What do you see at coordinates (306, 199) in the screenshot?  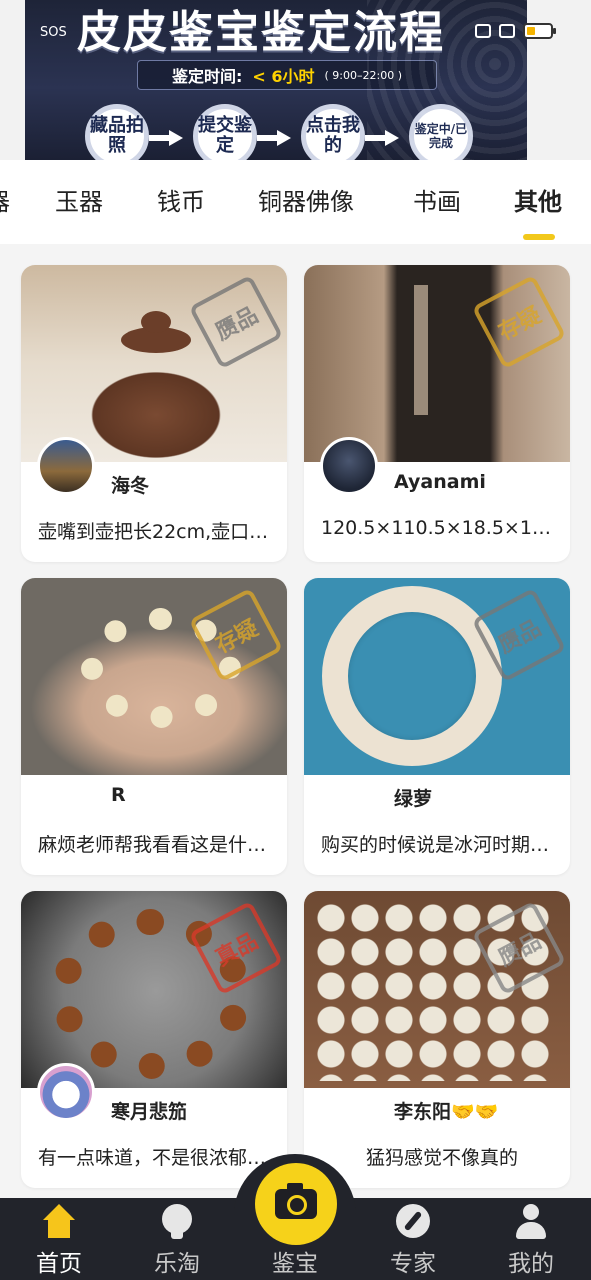 I see `tab-bronze-buddha: 铜器佛像` at bounding box center [306, 199].